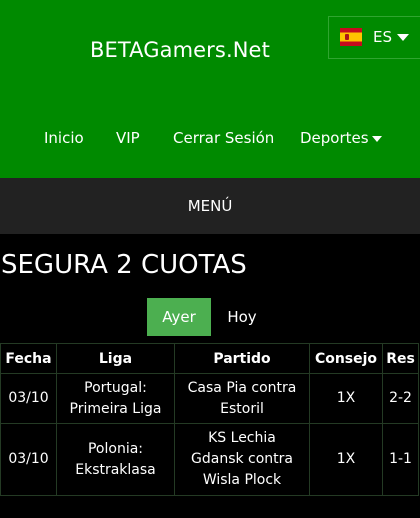 The width and height of the screenshot is (420, 518). I want to click on liga-name: Primeira Liga, so click(115, 408).